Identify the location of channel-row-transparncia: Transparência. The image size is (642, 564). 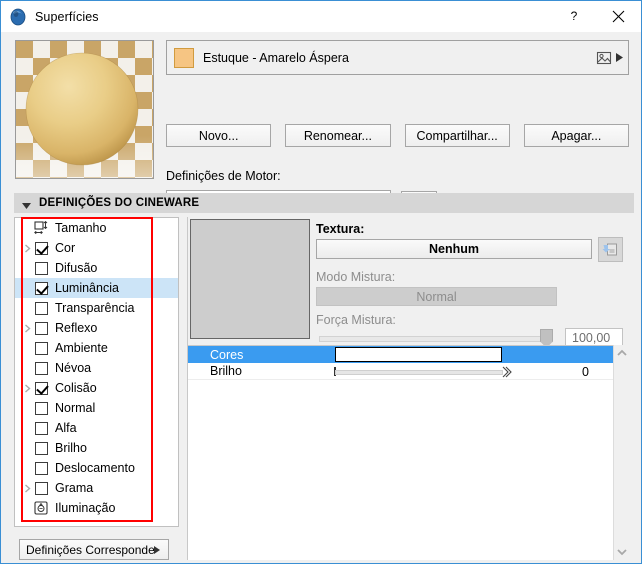
(96, 308).